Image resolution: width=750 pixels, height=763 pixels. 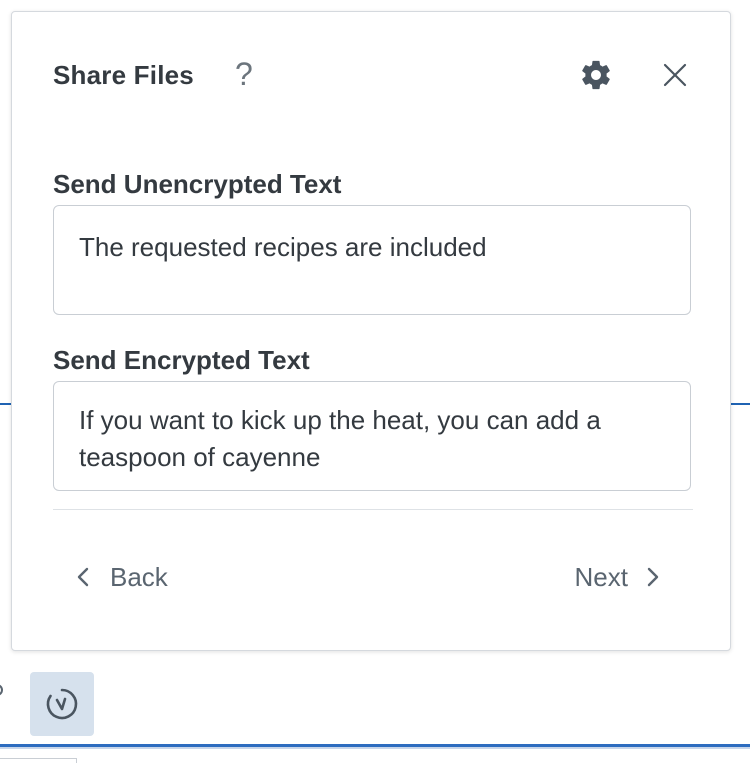 What do you see at coordinates (139, 576) in the screenshot?
I see `back-button-label: Back` at bounding box center [139, 576].